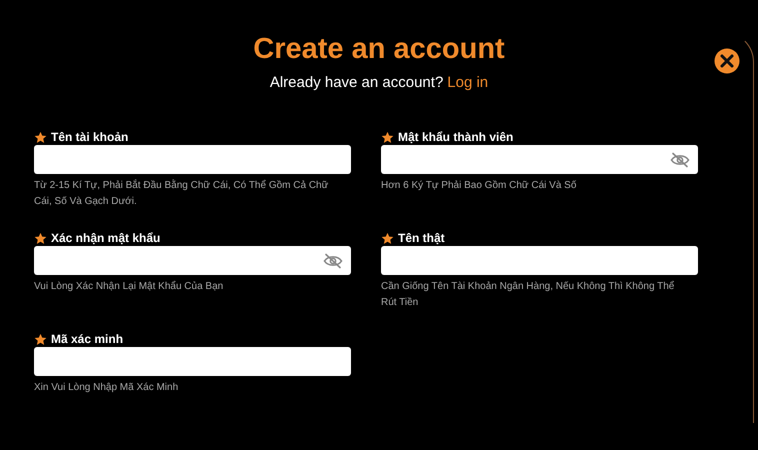 The height and width of the screenshot is (450, 758). I want to click on field-label: Tên tài khoản, so click(89, 137).